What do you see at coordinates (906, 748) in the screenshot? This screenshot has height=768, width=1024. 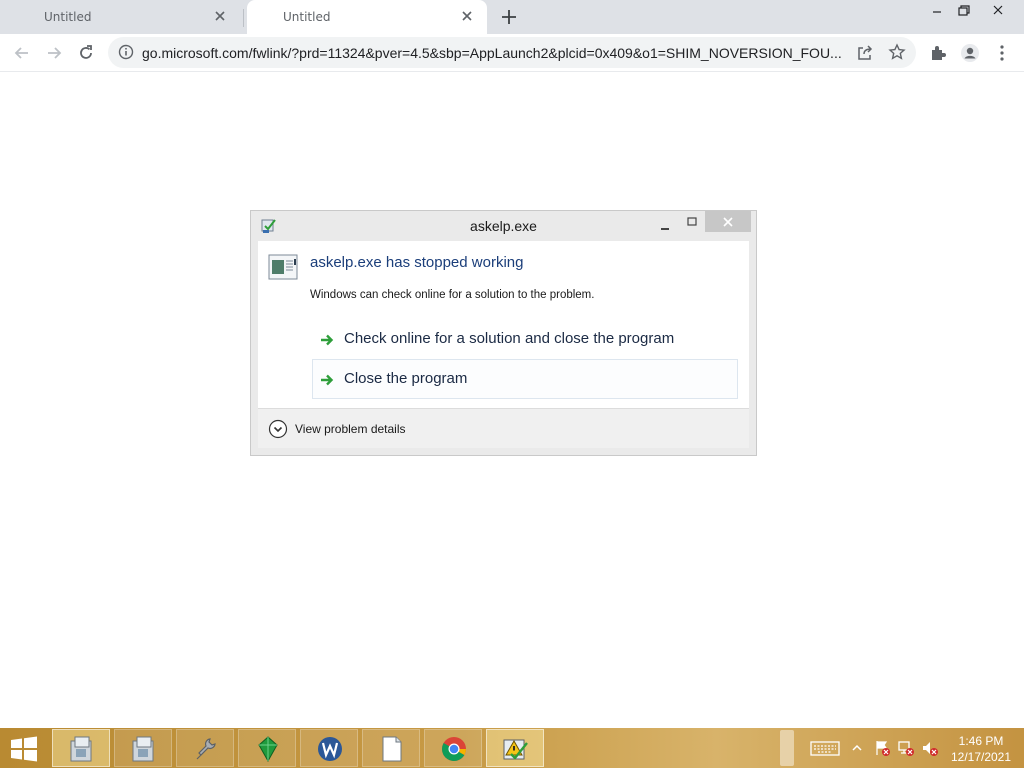 I see `network-icon` at bounding box center [906, 748].